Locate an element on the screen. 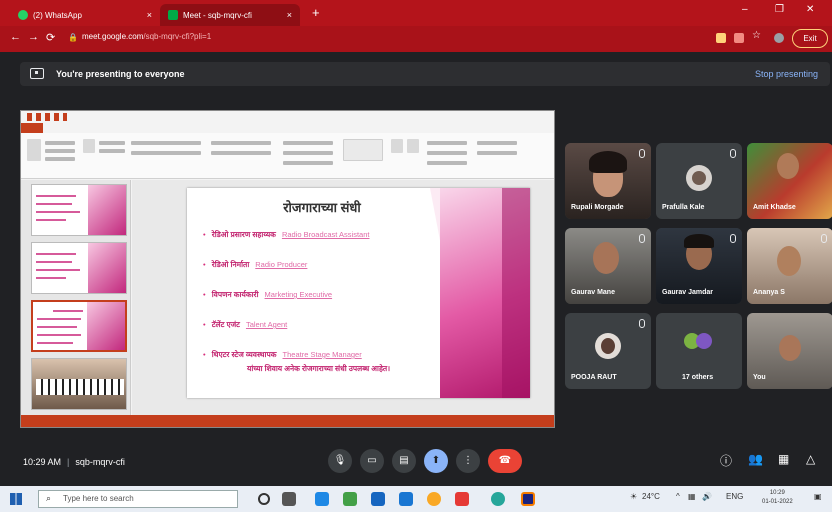  quick-styles-icon is located at coordinates (413, 146).